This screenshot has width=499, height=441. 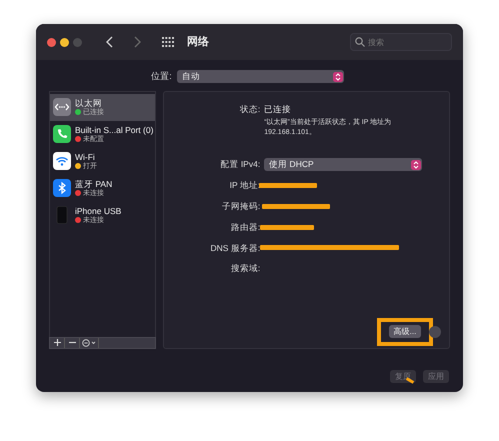 I want to click on status-value: 已连接, so click(x=278, y=109).